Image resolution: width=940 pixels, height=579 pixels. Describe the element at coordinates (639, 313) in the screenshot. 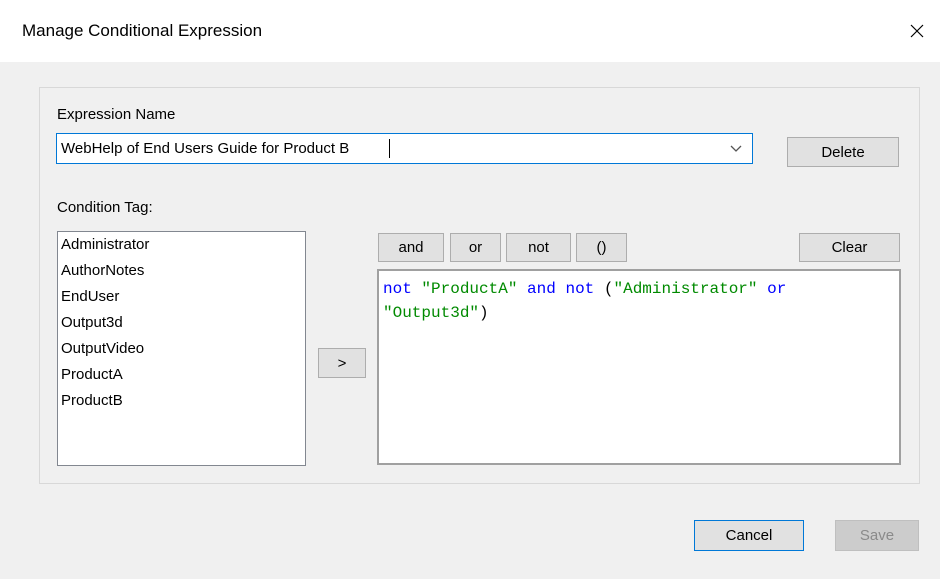

I see `expression-line-2: "Output3d")` at that location.